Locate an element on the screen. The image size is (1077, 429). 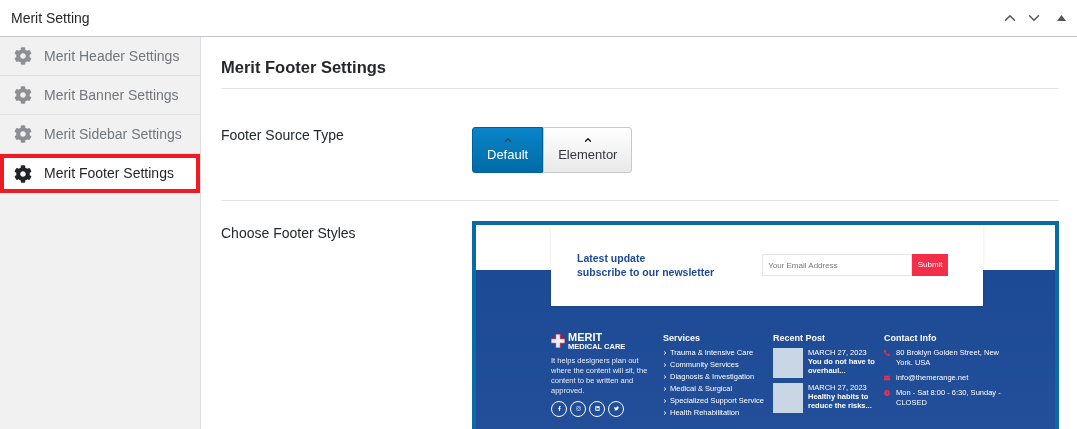
field-label: Choose Footer Styles is located at coordinates (289, 233).